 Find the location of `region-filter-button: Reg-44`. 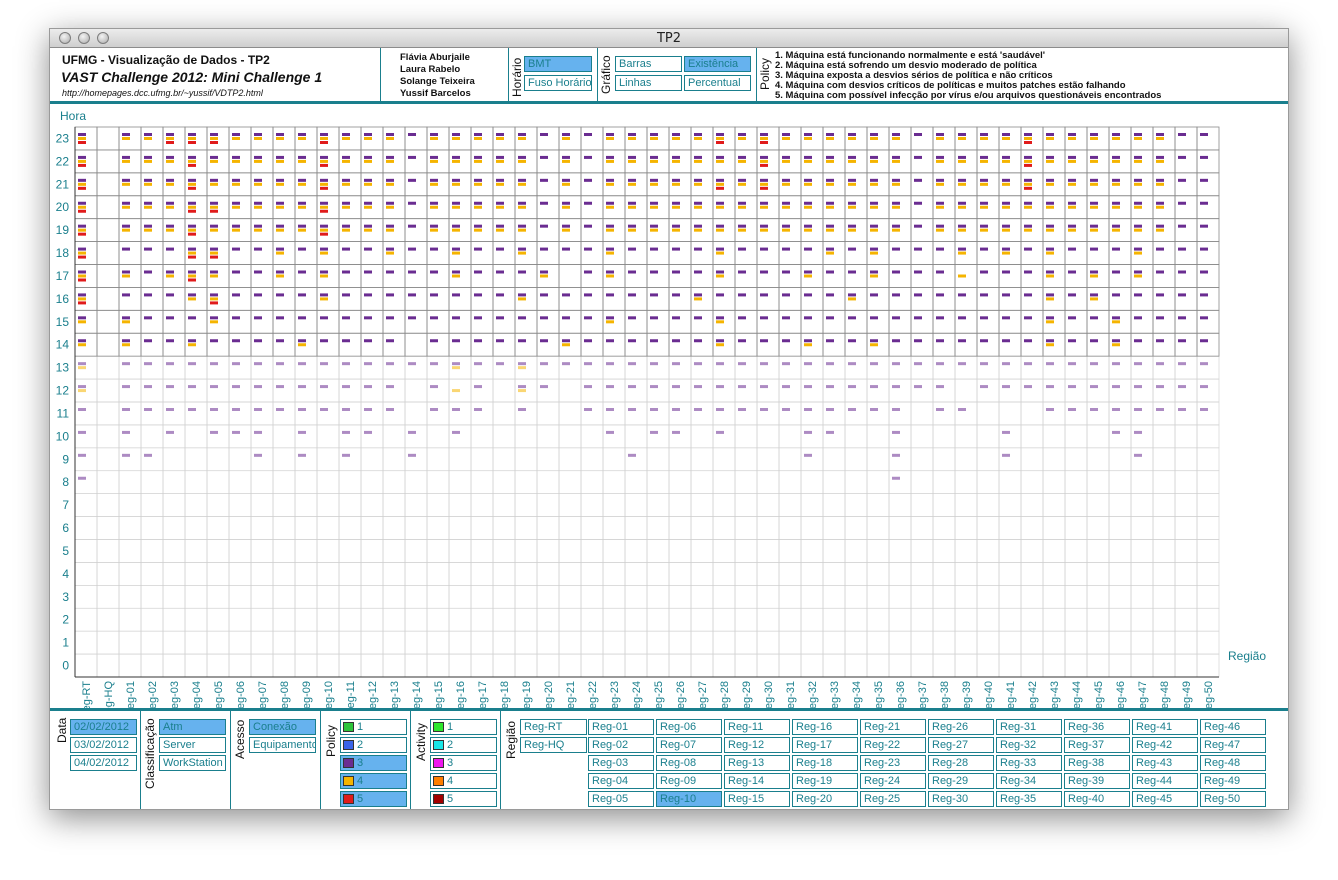

region-filter-button: Reg-44 is located at coordinates (1165, 781).